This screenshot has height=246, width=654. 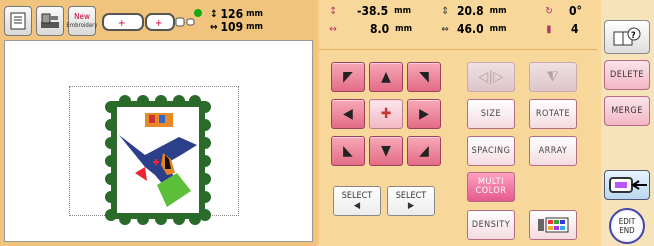 I want to click on size-button: SIZE, so click(x=491, y=114).